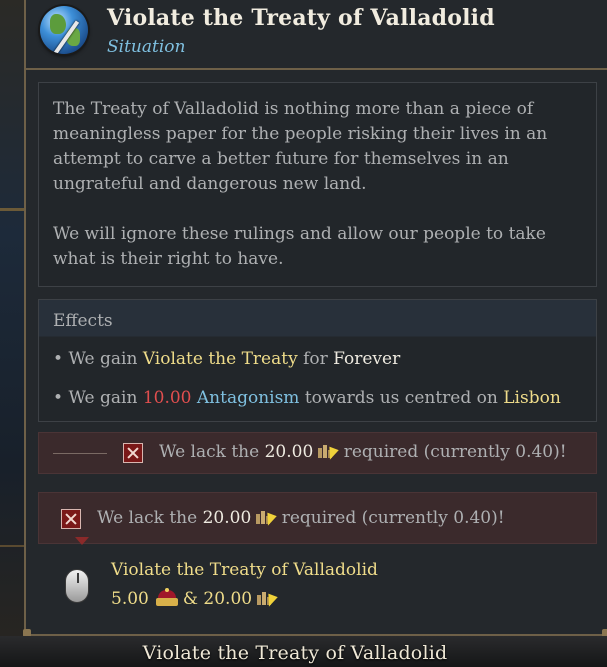  Describe the element at coordinates (77, 586) in the screenshot. I see `mouse-click-icon` at that location.